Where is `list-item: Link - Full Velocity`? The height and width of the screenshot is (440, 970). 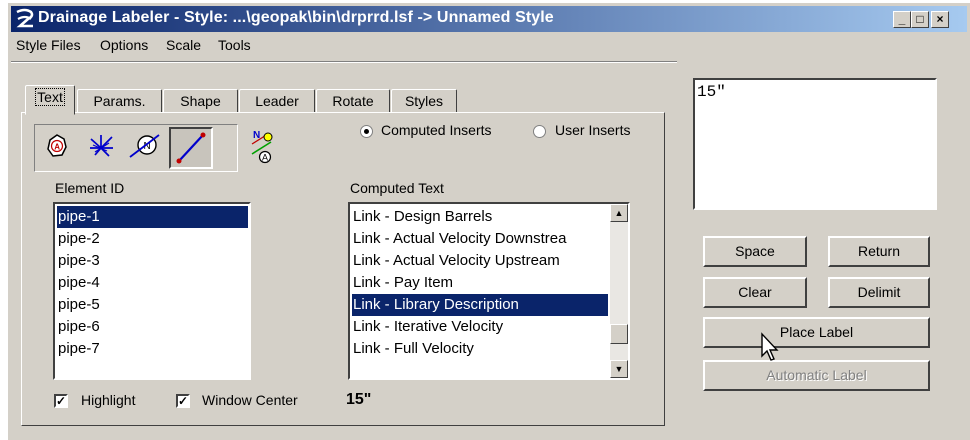 list-item: Link - Full Velocity is located at coordinates (413, 349).